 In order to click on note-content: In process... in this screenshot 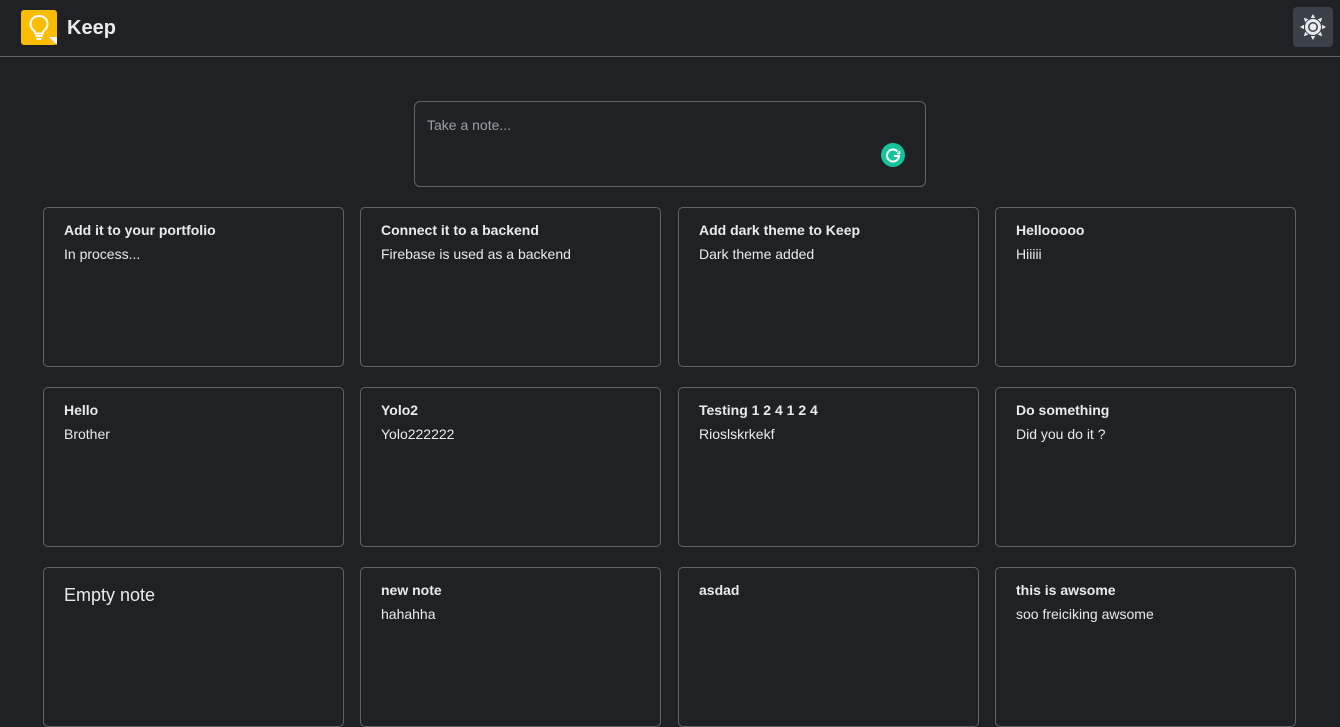, I will do `click(102, 254)`.